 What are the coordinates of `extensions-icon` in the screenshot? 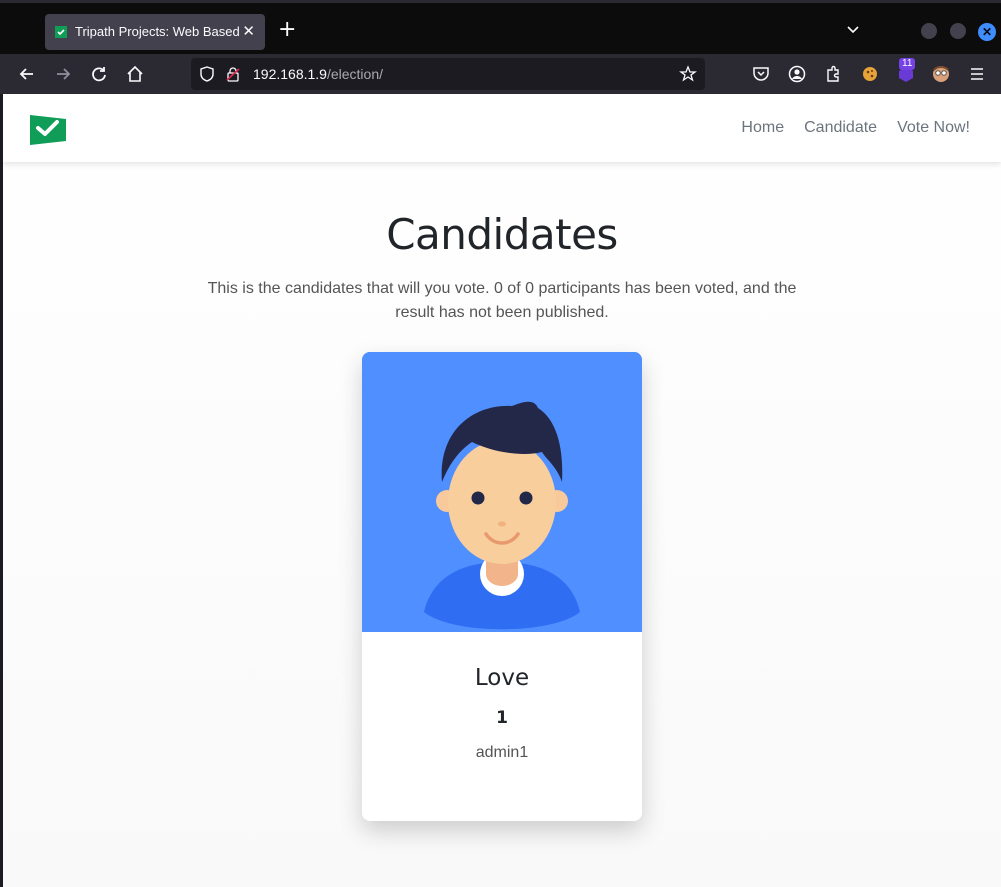 It's located at (833, 74).